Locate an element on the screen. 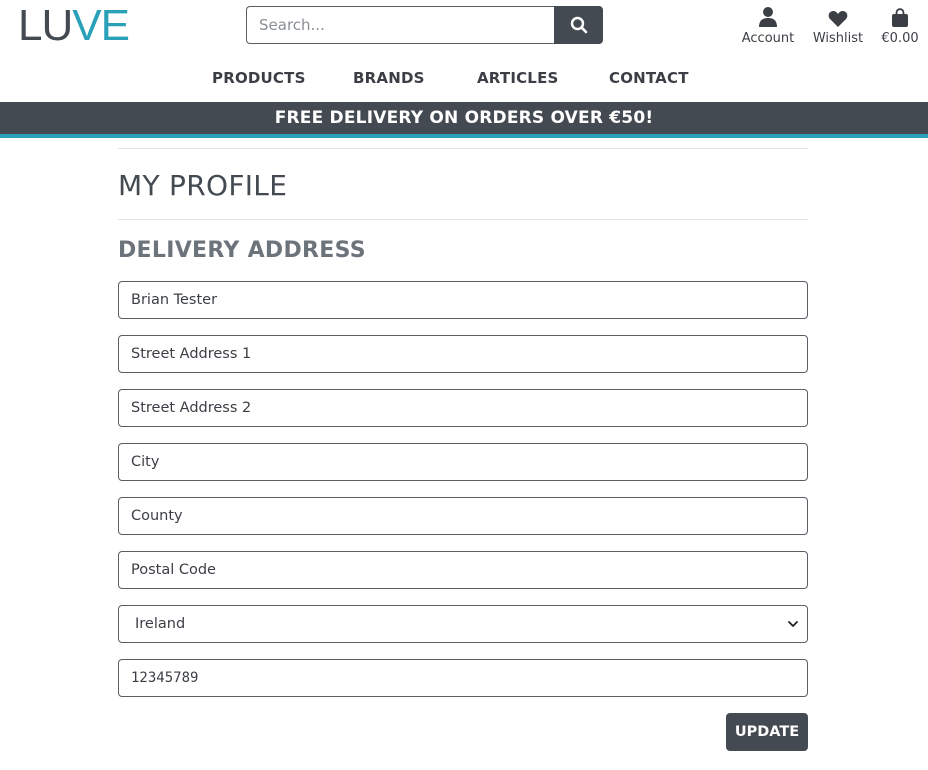 The width and height of the screenshot is (928, 770). cart-link: €0.00 is located at coordinates (900, 25).